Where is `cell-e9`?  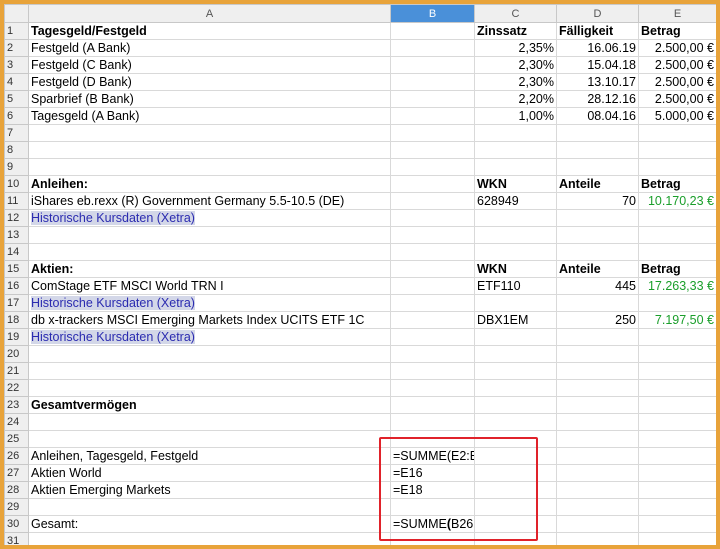
cell-e9 is located at coordinates (677, 167).